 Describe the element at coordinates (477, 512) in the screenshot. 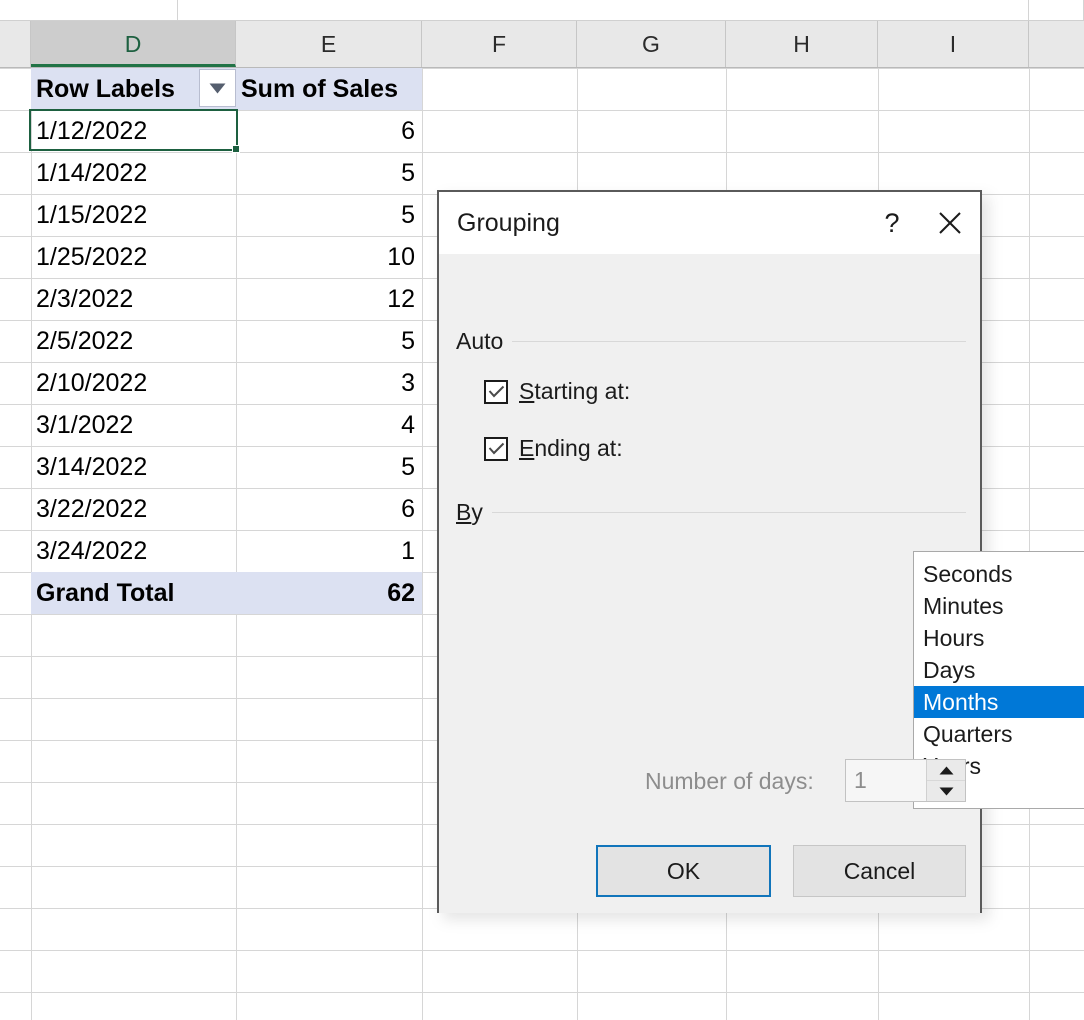

I see `by-rest: y` at that location.